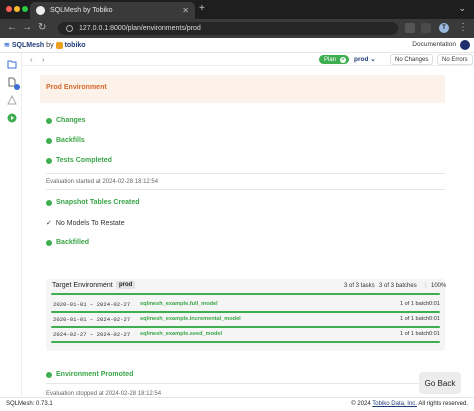  I want to click on warning-icon, so click(12, 100).